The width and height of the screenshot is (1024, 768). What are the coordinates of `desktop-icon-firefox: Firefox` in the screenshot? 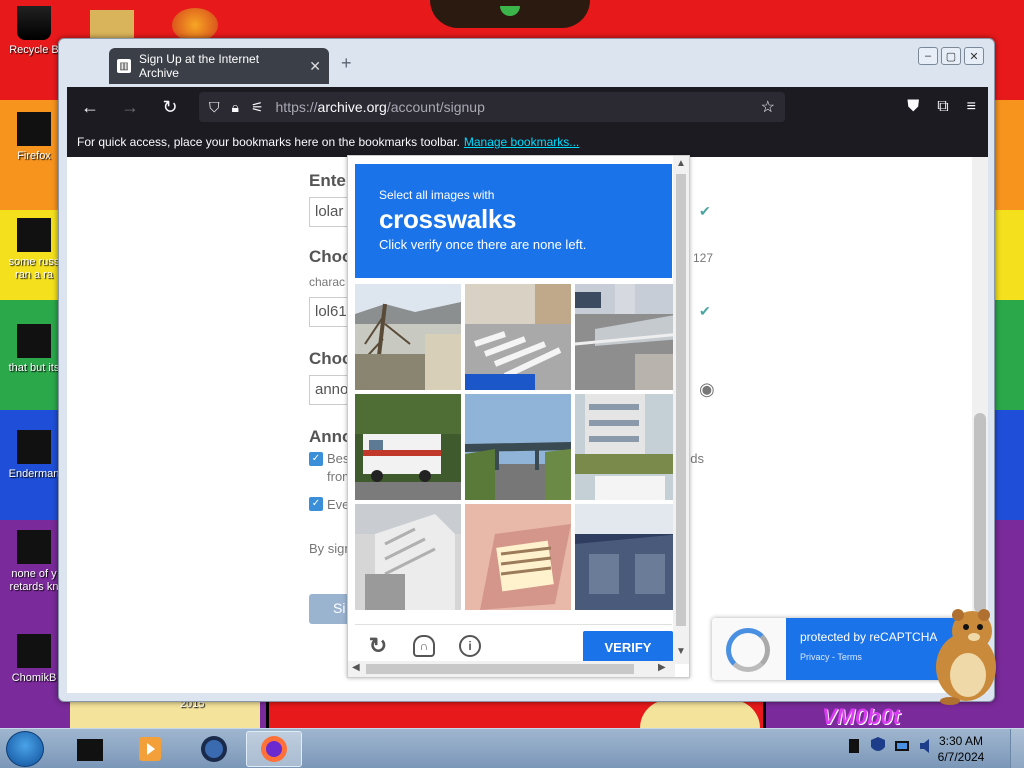 It's located at (34, 137).